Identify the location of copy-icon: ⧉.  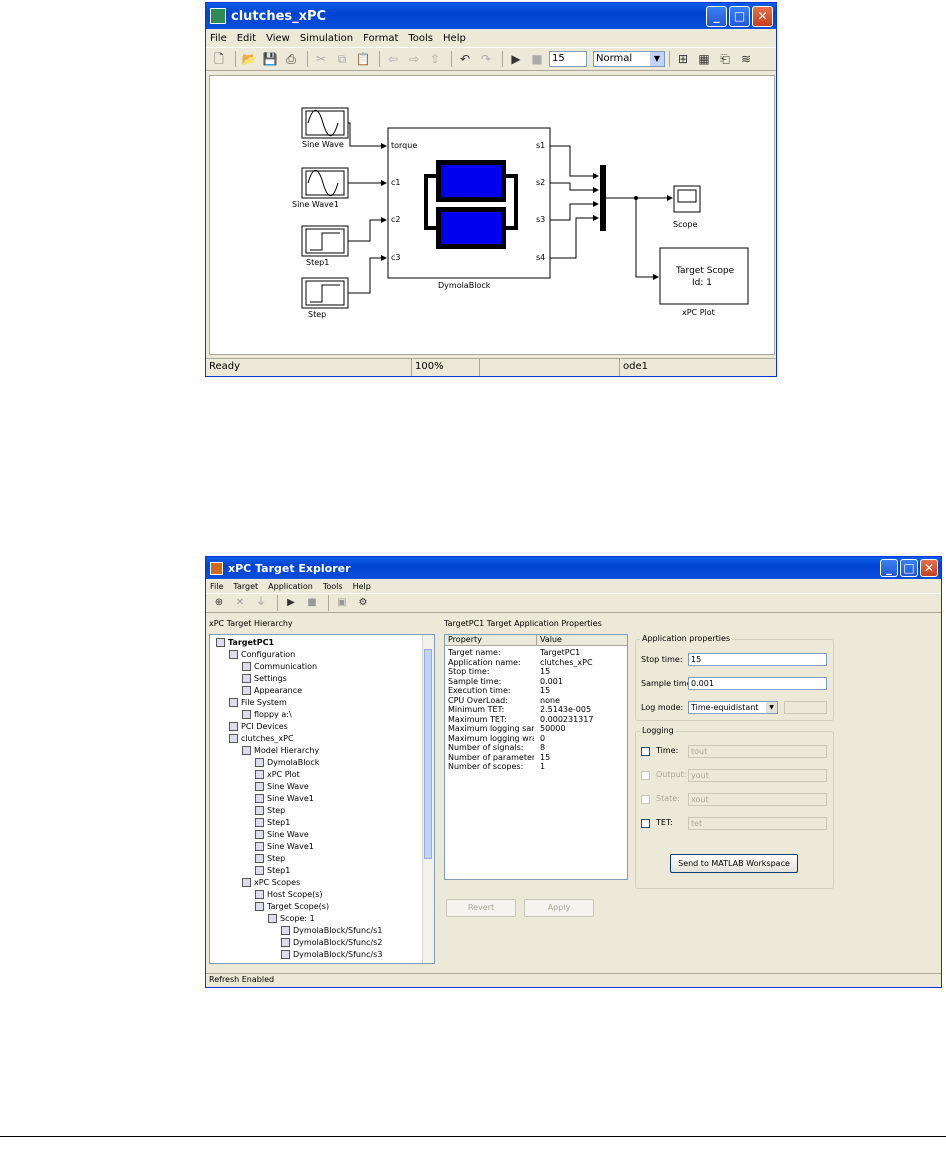
(342, 59).